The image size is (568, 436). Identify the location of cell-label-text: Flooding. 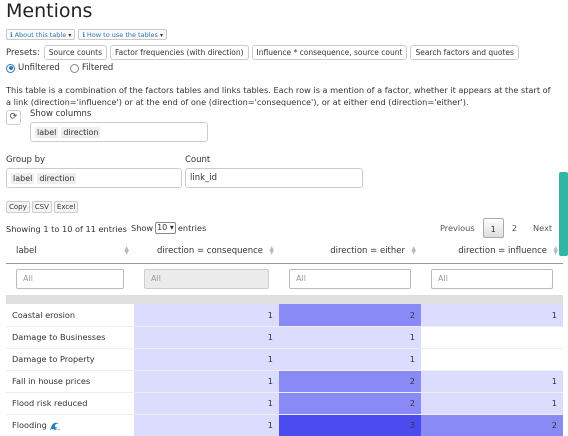
(29, 425).